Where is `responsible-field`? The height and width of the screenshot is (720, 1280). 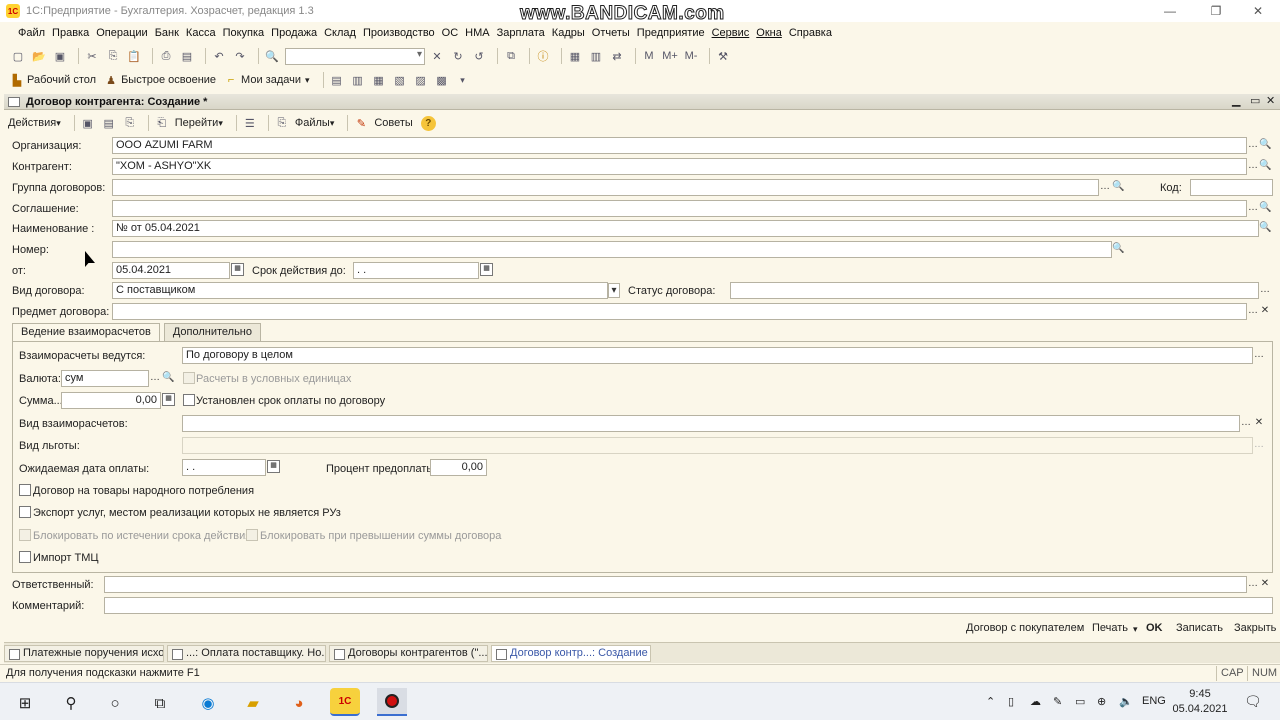 responsible-field is located at coordinates (675, 584).